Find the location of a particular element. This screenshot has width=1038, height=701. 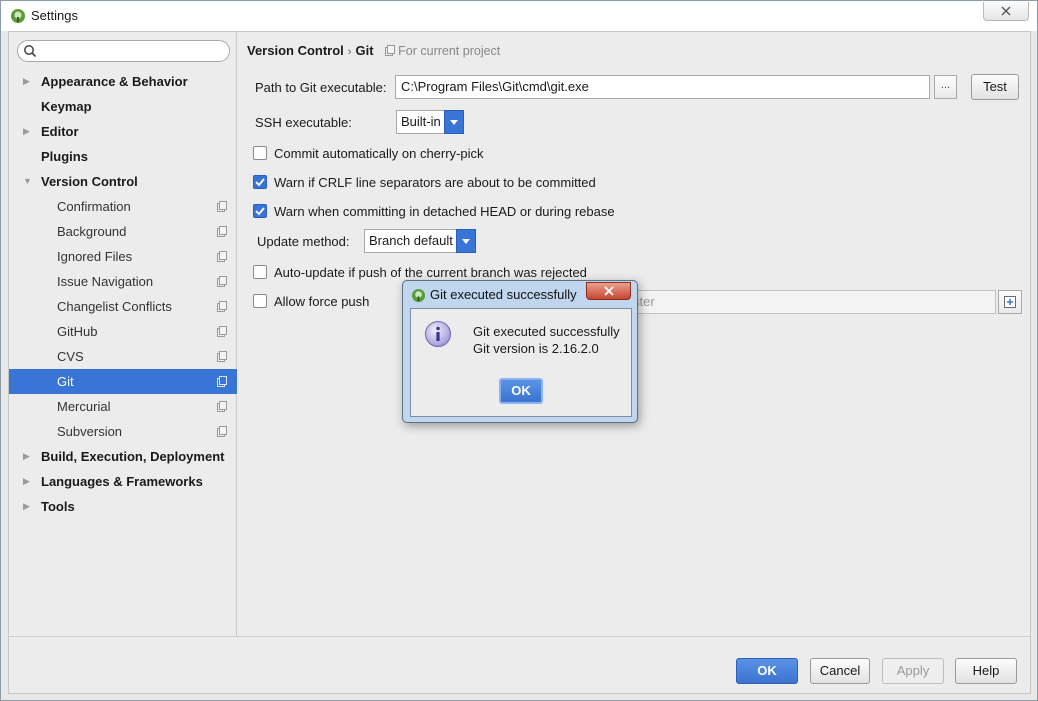

test-button: Test is located at coordinates (995, 87).